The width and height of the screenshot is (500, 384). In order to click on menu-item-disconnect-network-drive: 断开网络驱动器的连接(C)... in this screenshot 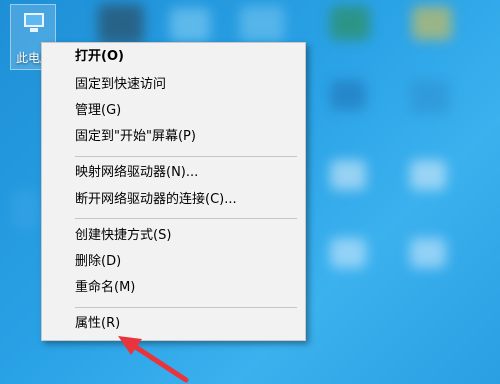, I will do `click(173, 200)`.